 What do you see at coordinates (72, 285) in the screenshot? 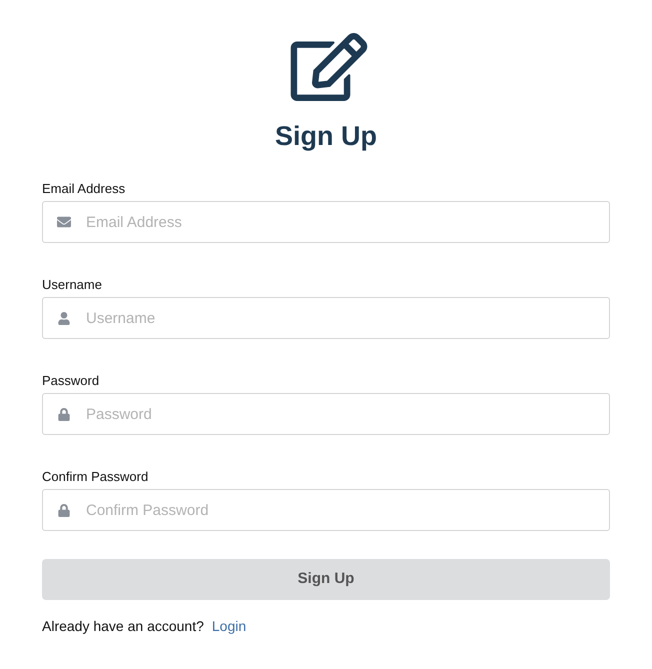
I see `field-label: Username` at bounding box center [72, 285].